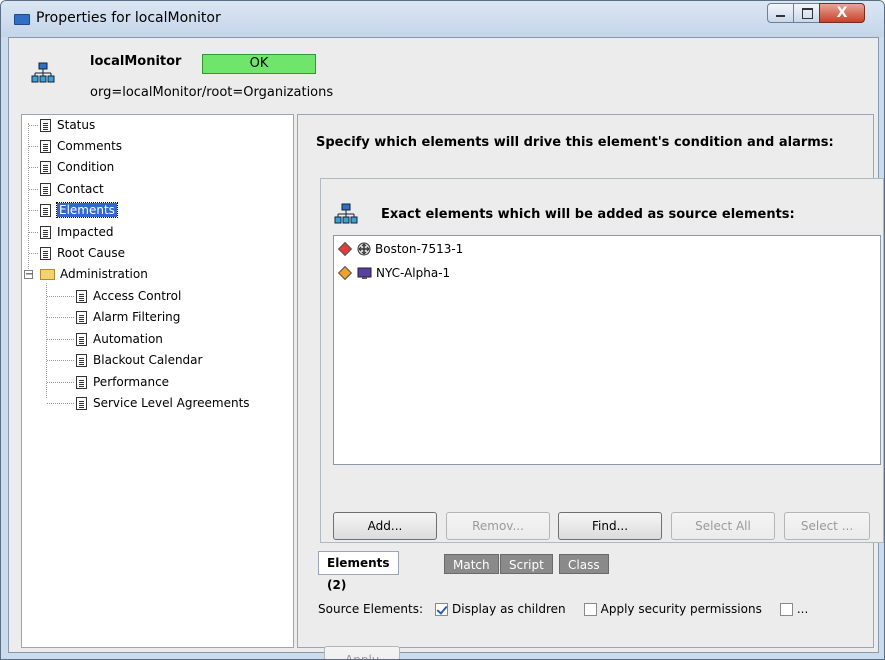  I want to click on tree-item-label: Contact, so click(80, 189).